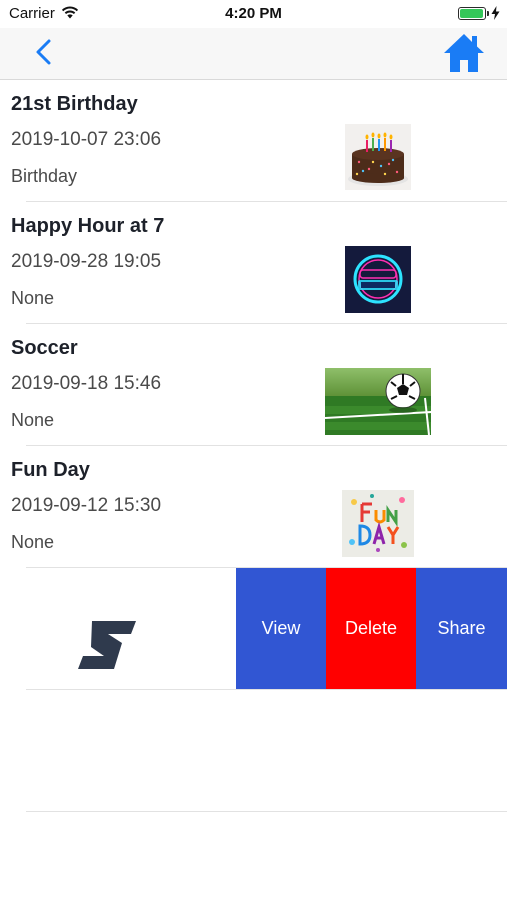 The height and width of the screenshot is (900, 507). I want to click on event-row-birthday: 21st Birthday 2019-10-07 23:06 Birthday, so click(253, 141).